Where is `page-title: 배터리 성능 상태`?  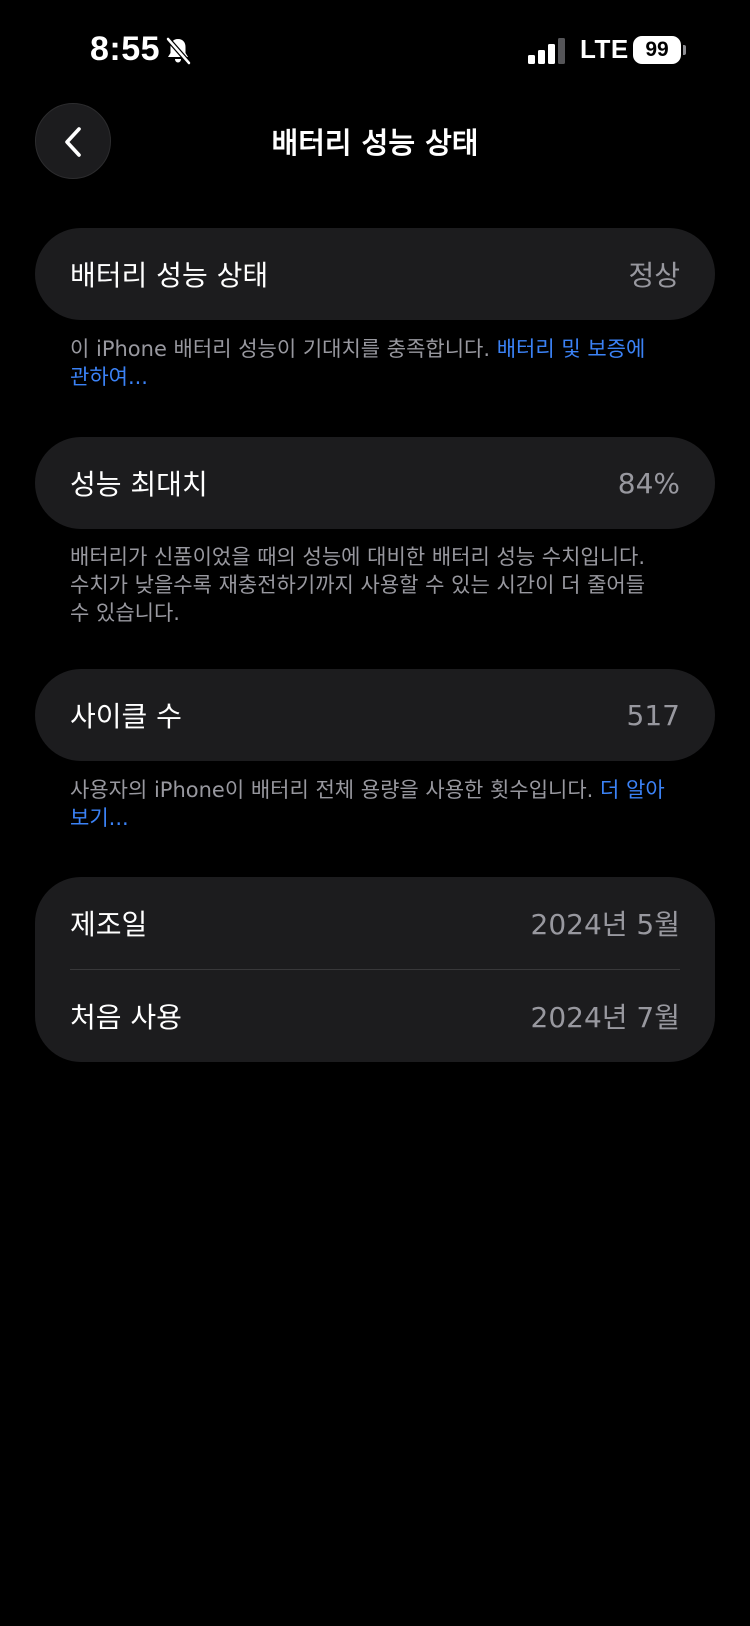
page-title: 배터리 성능 상태 is located at coordinates (375, 143).